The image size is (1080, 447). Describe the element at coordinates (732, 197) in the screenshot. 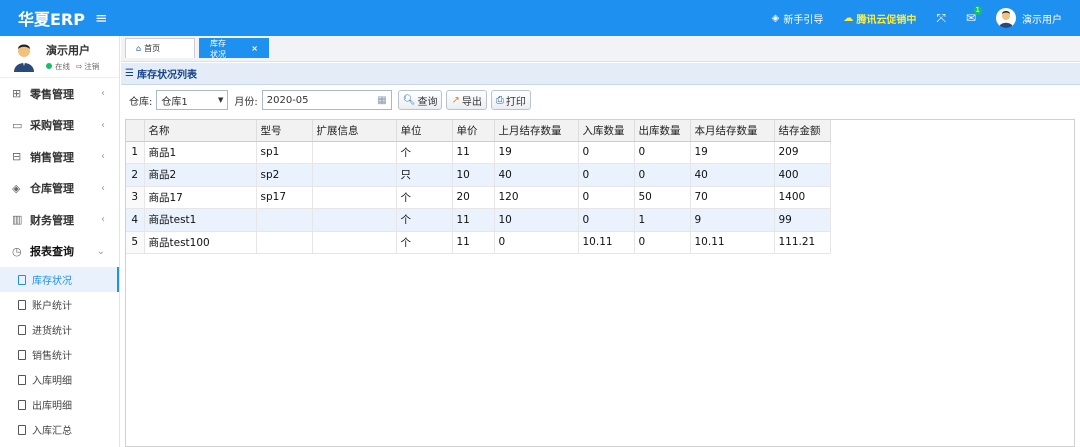

I see `table-cell: 70` at that location.